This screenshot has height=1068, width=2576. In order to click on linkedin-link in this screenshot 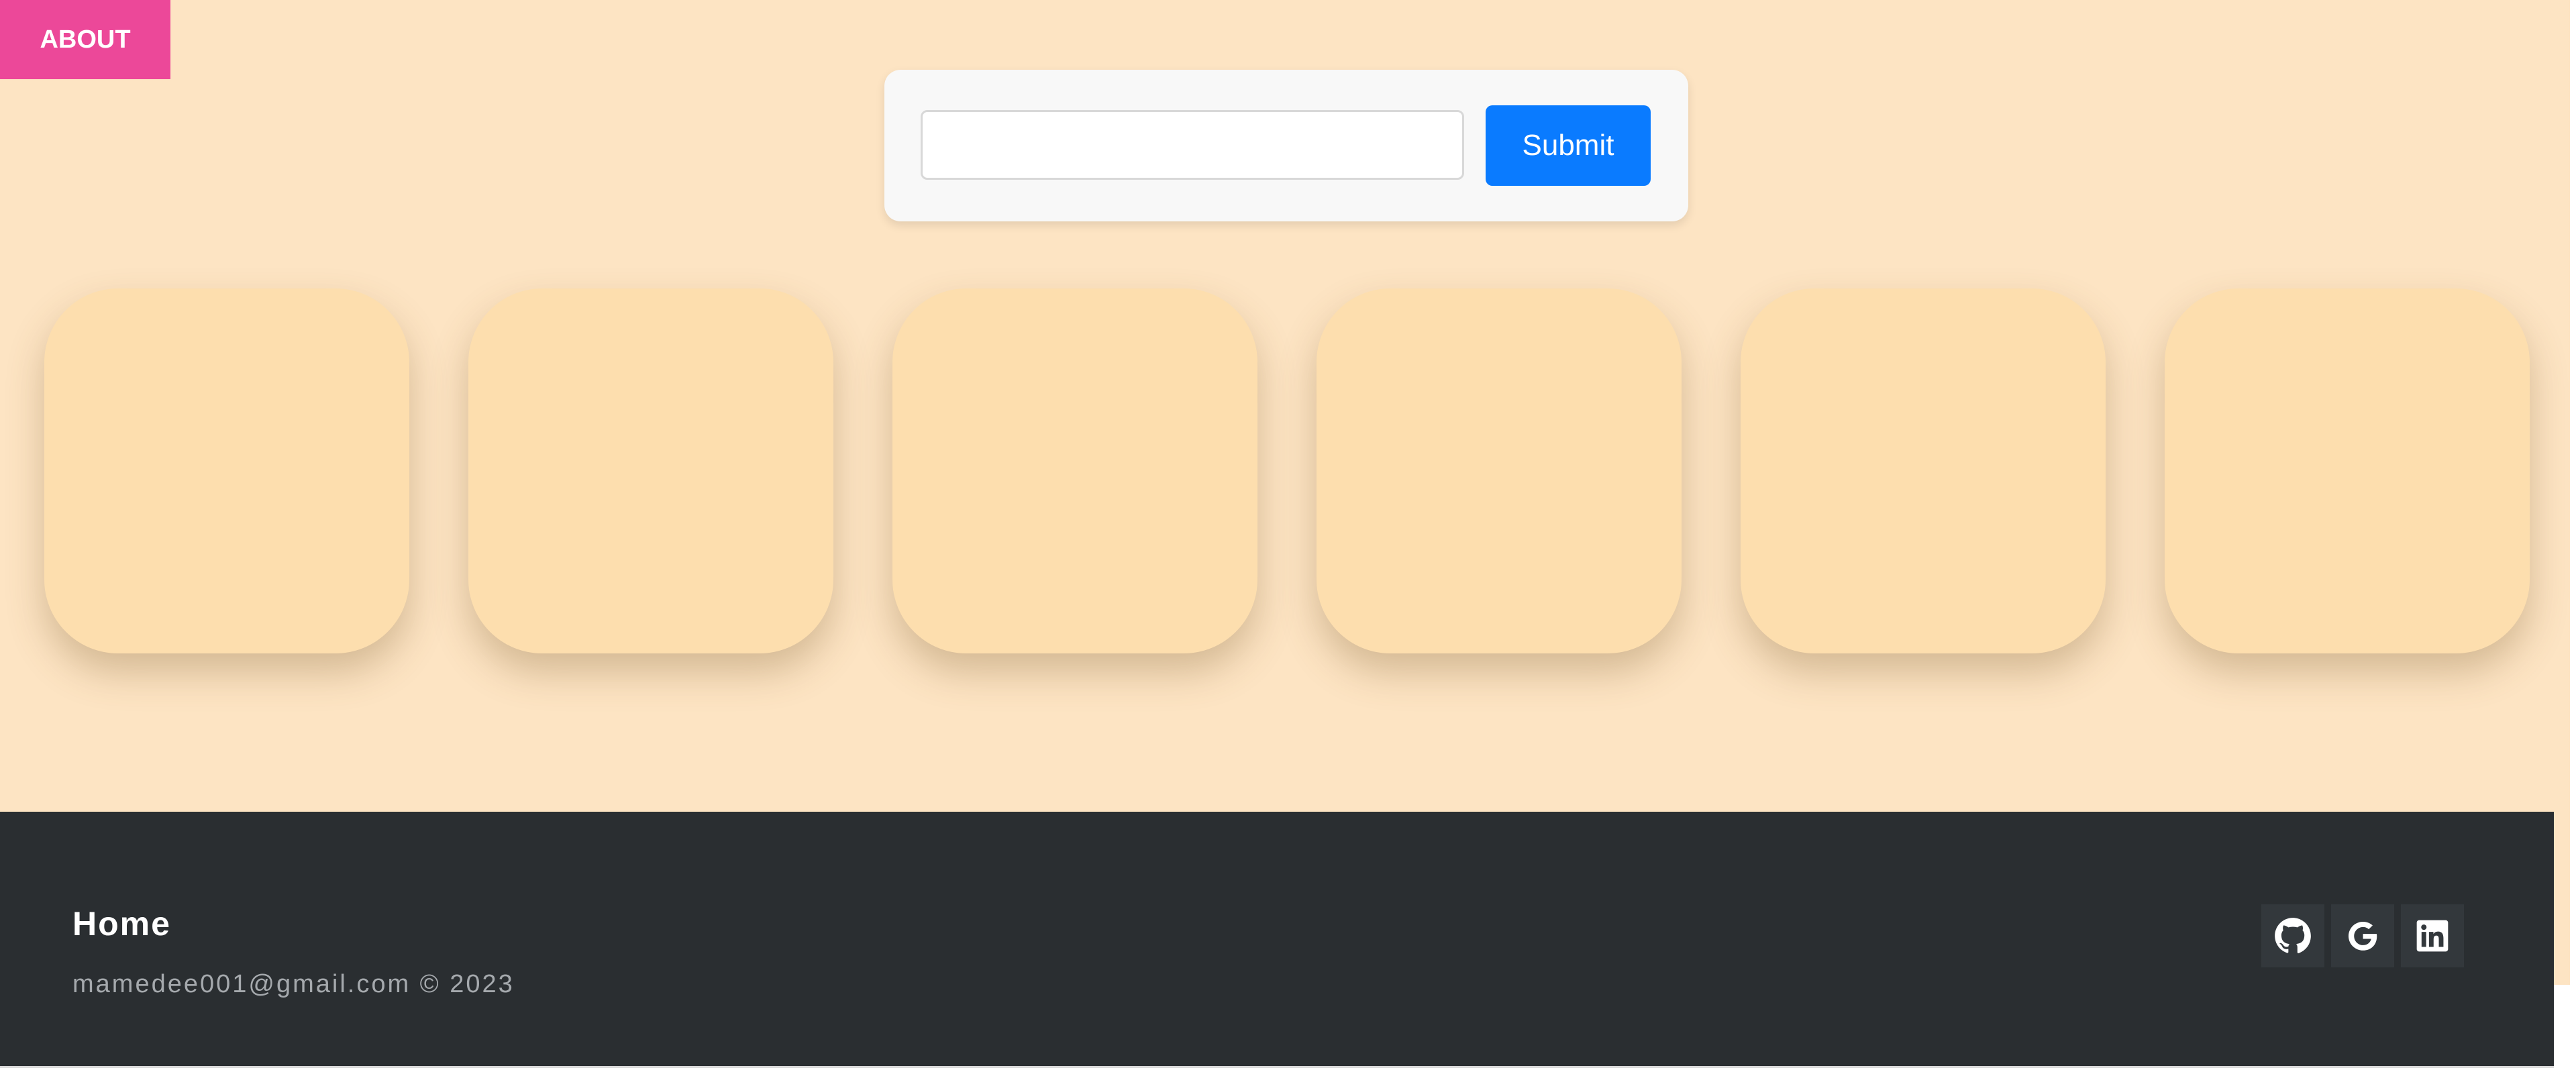, I will do `click(2432, 935)`.